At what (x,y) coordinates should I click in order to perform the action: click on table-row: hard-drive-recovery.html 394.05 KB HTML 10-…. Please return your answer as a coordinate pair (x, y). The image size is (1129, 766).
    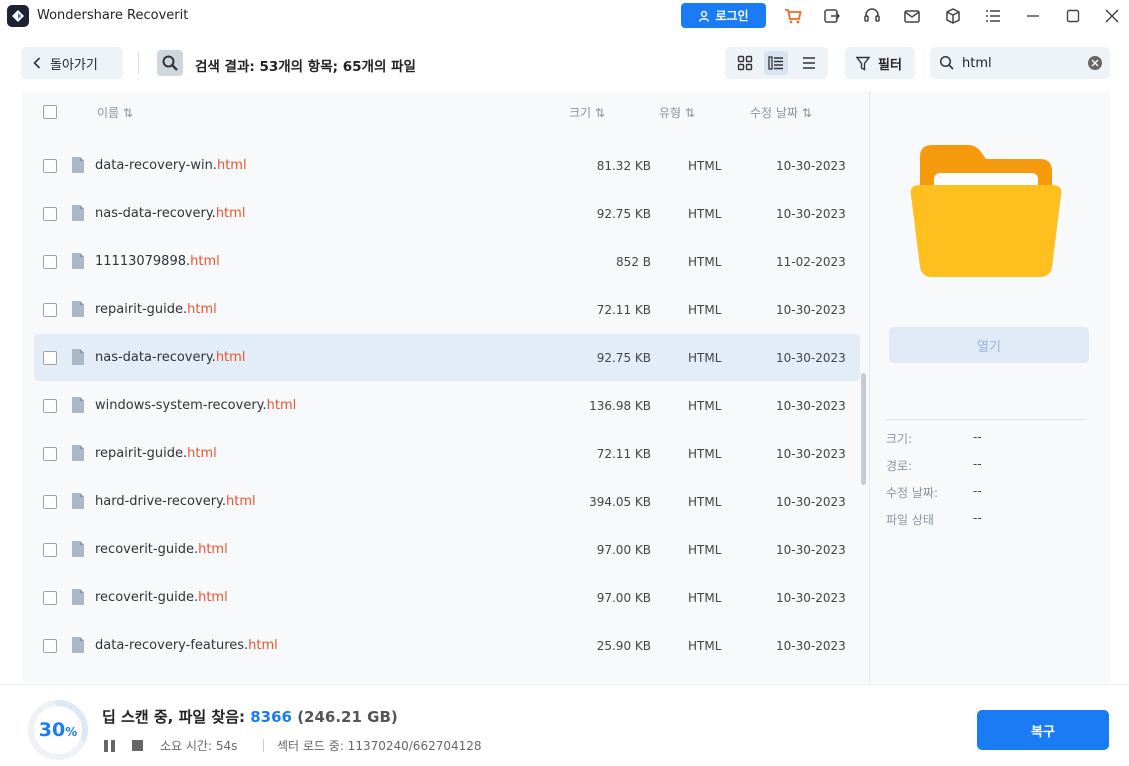
    Looking at the image, I should click on (447, 501).